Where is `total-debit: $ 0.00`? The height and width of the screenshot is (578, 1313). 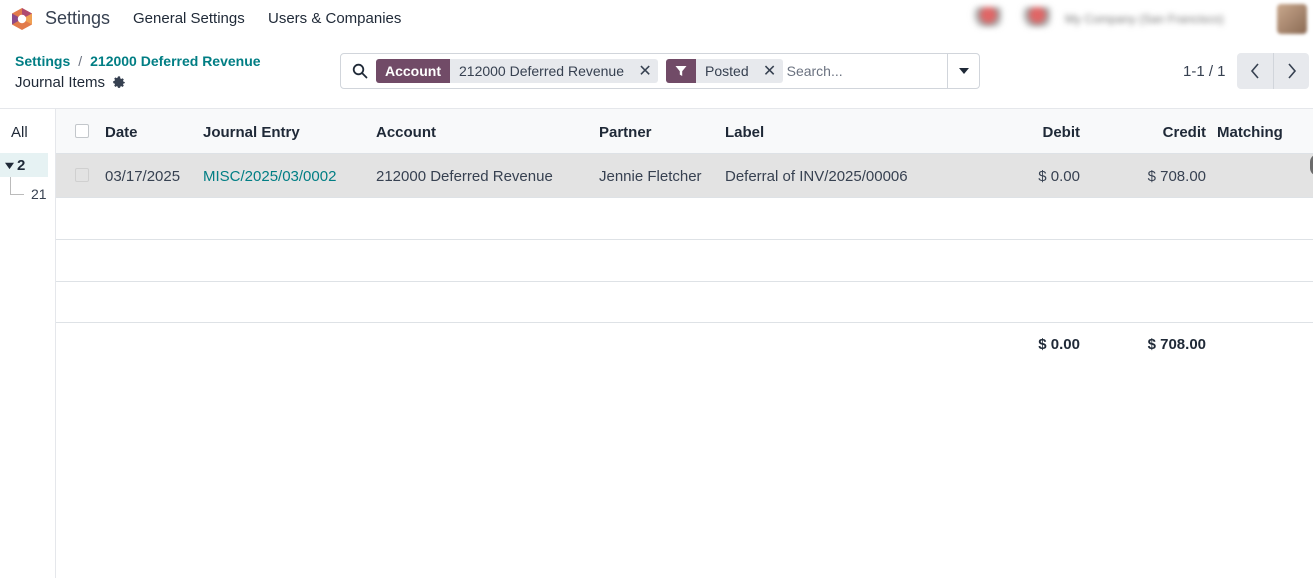 total-debit: $ 0.00 is located at coordinates (1059, 344).